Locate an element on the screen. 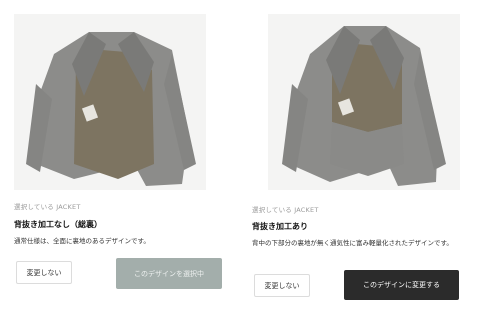  design-option-title: 背抜き加工なし（総裏） is located at coordinates (58, 224).